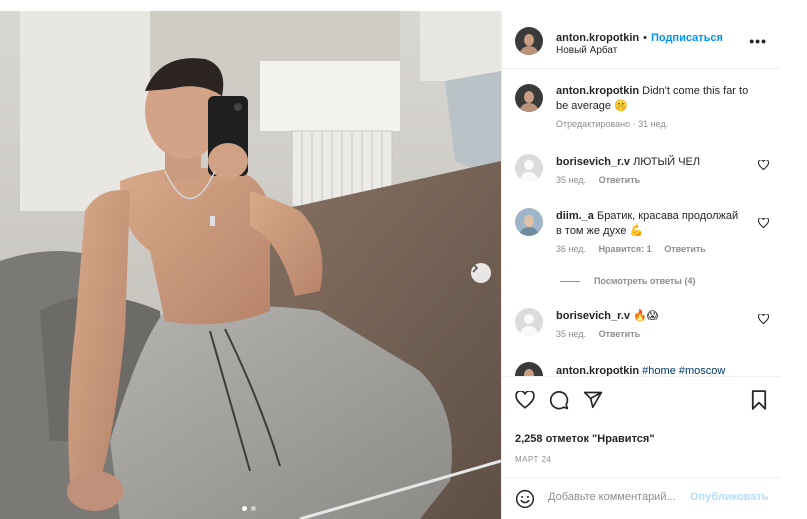 The image size is (807, 519). I want to click on slide-dot-active, so click(244, 508).